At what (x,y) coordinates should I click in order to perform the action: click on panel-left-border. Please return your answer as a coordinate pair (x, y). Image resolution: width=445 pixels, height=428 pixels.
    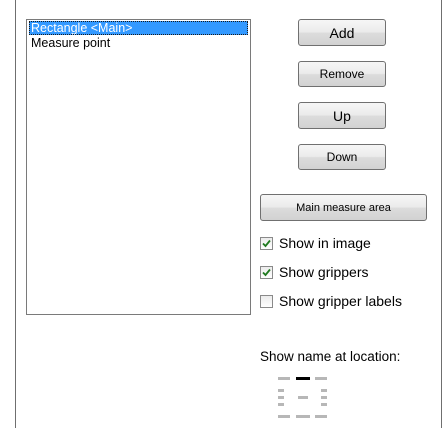
    Looking at the image, I should click on (15, 214).